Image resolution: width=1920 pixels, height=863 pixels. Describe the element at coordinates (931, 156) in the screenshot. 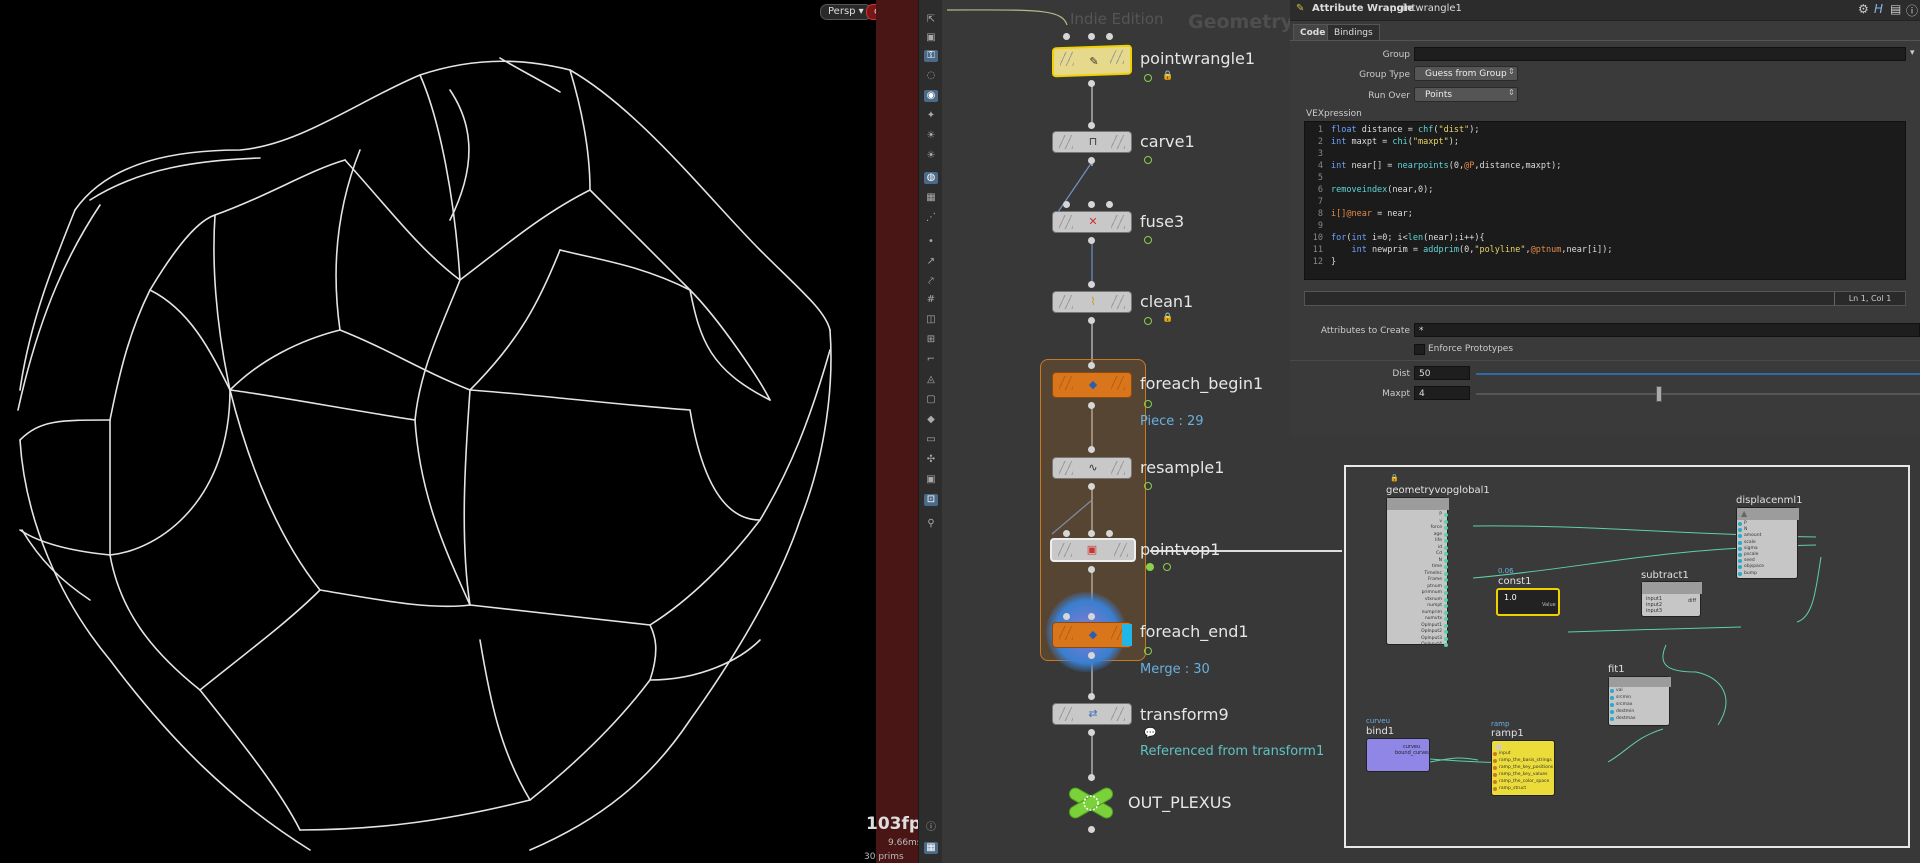

I see `light-2-icon: ☀` at that location.